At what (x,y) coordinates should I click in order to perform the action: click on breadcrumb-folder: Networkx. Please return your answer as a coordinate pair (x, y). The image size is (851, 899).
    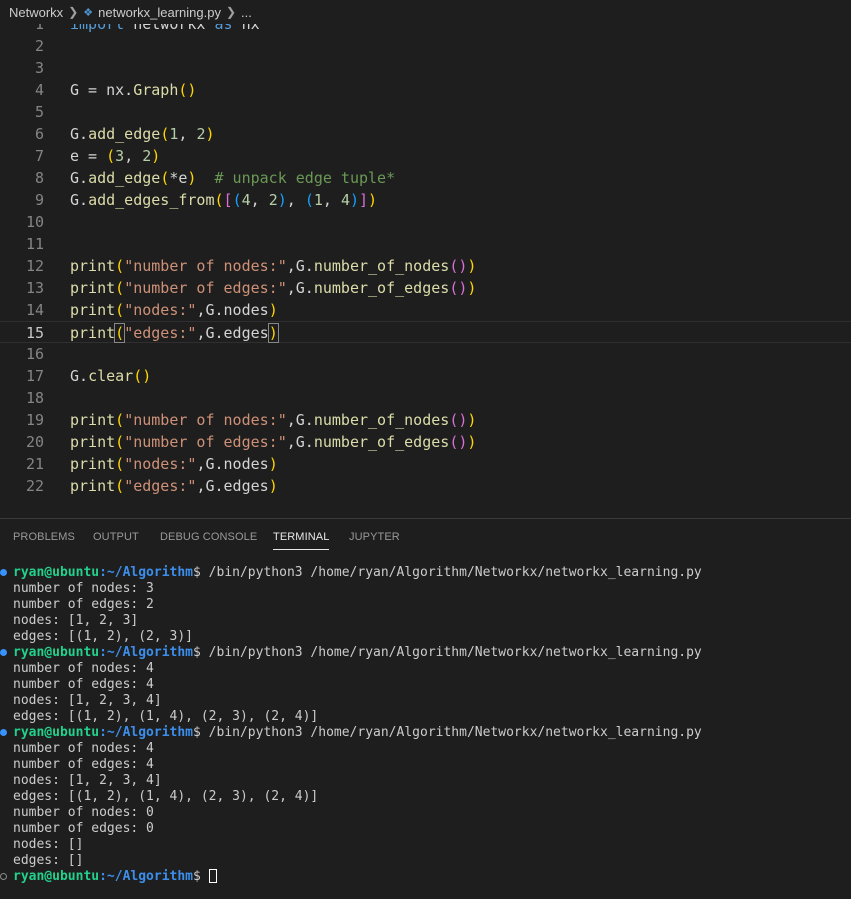
    Looking at the image, I should click on (36, 12).